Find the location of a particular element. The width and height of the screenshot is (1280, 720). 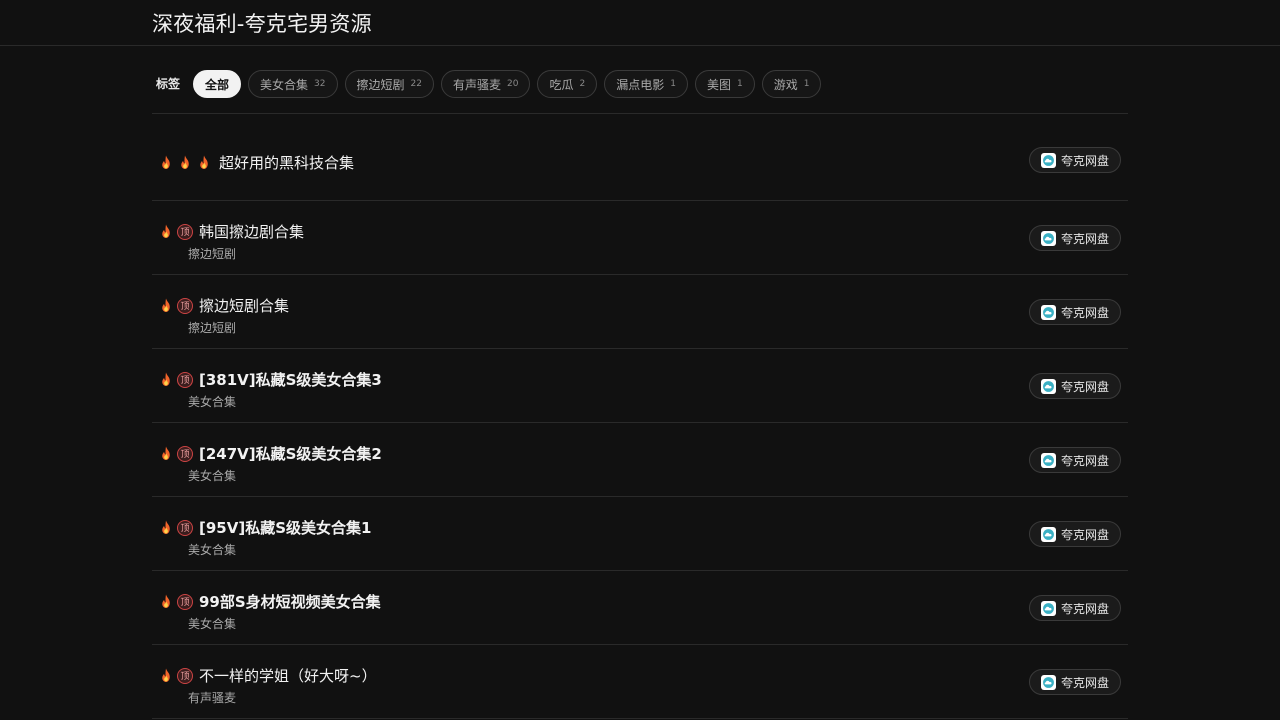

list-item-title: 擦边短剧合集 is located at coordinates (244, 305).